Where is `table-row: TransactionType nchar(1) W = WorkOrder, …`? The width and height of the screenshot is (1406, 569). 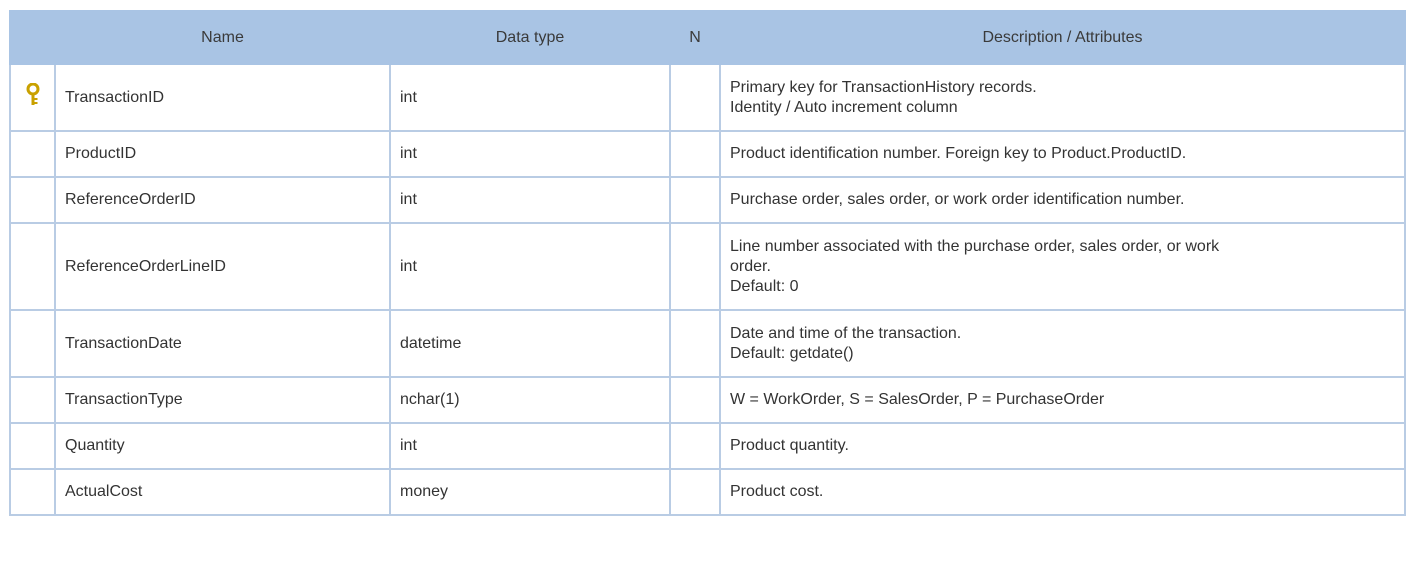 table-row: TransactionType nchar(1) W = WorkOrder, … is located at coordinates (707, 400).